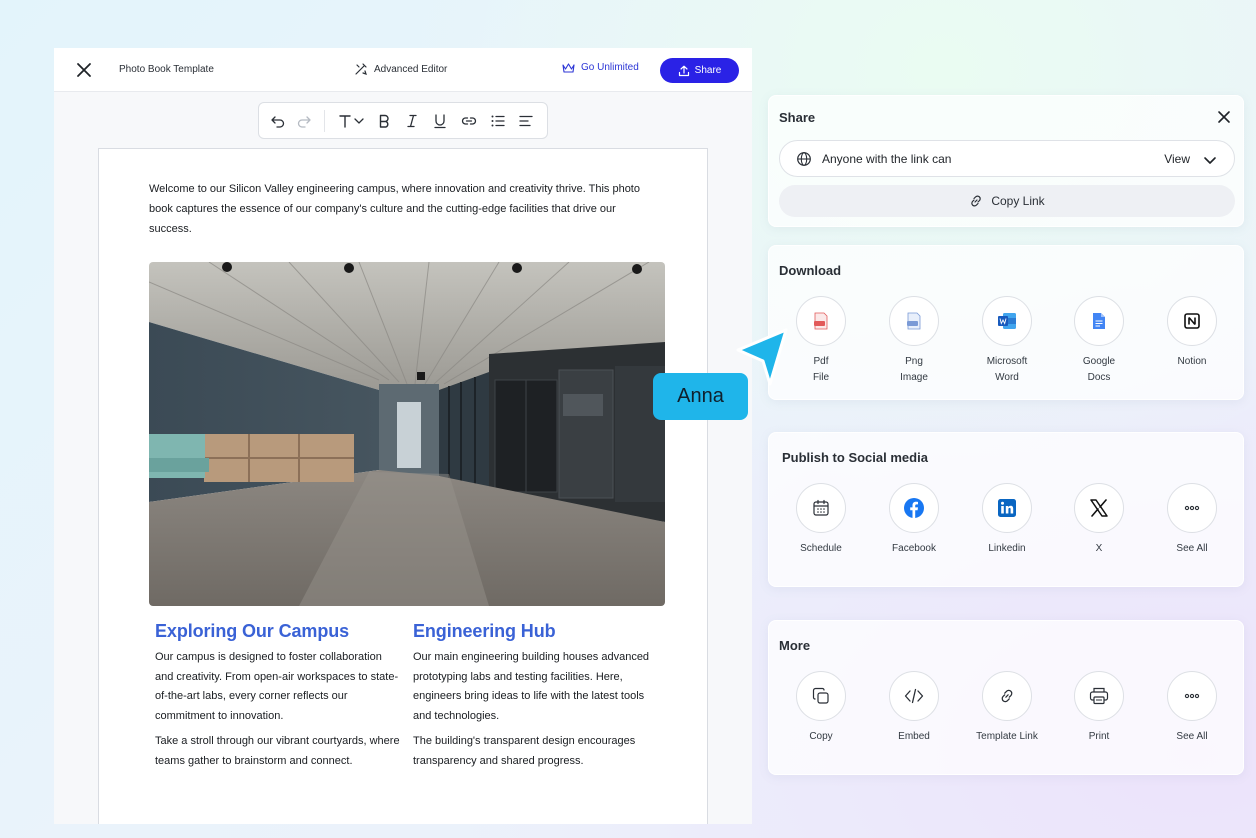 The image size is (1256, 838). I want to click on social-title: Publish to Social media, so click(855, 457).